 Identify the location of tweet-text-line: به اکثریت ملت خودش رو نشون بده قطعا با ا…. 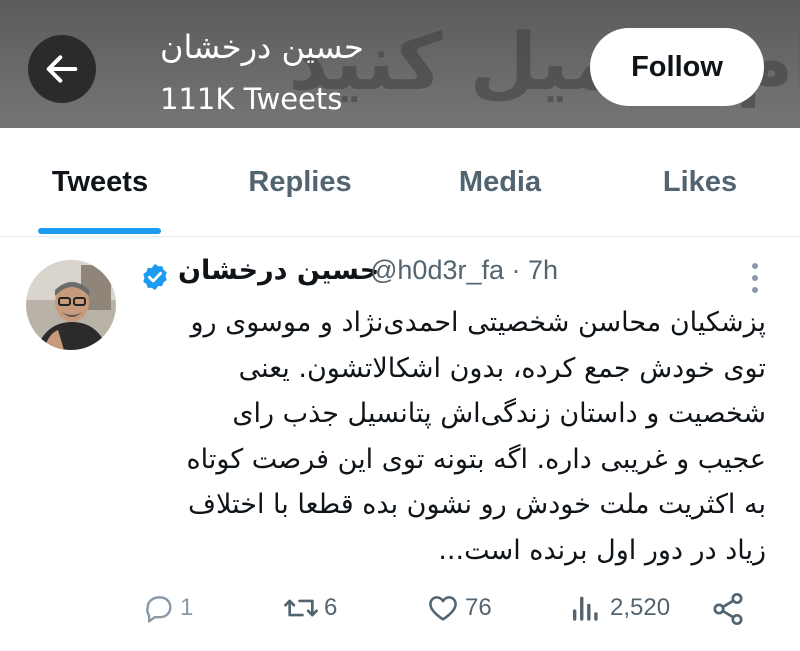
(477, 504).